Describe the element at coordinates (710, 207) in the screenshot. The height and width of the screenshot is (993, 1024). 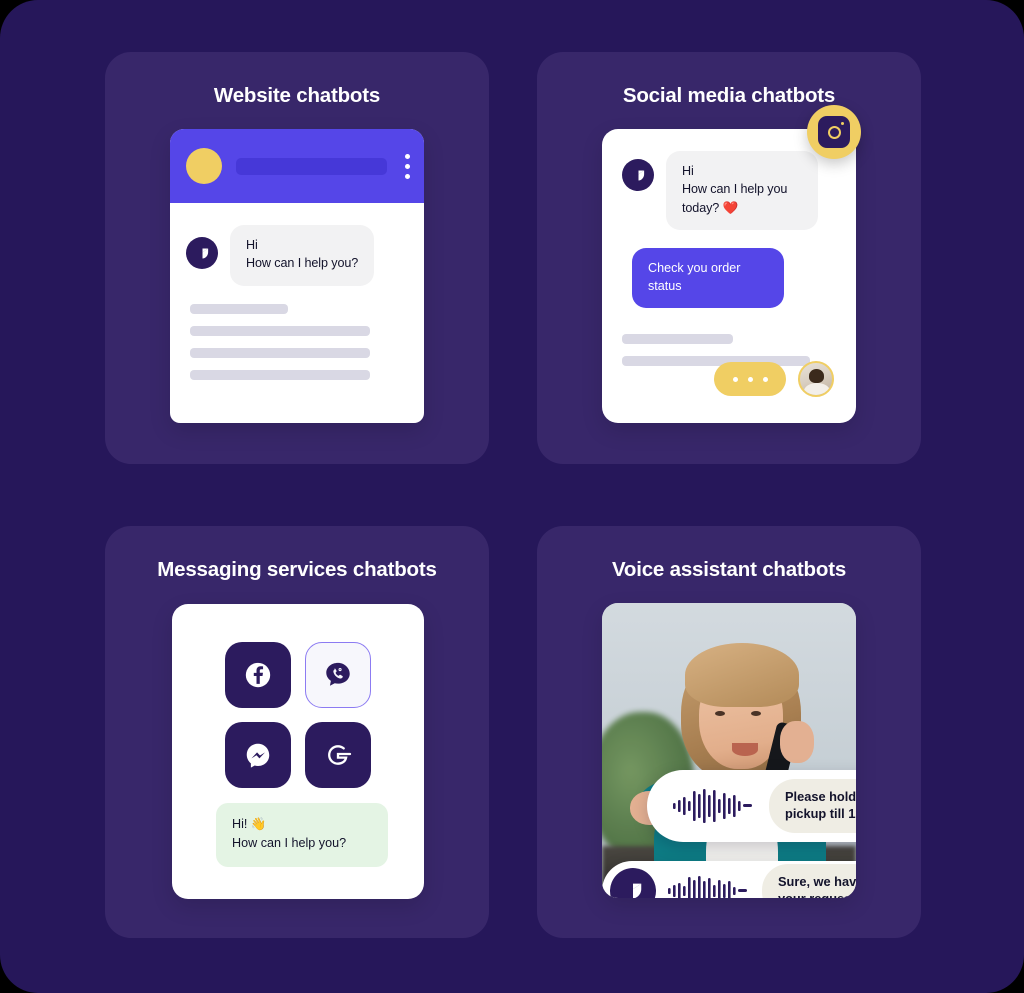
I see `bot-message-line-3: today? ❤️` at that location.